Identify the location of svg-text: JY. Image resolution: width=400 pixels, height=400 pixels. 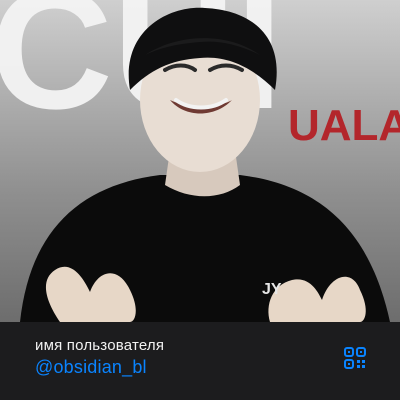
(272, 289).